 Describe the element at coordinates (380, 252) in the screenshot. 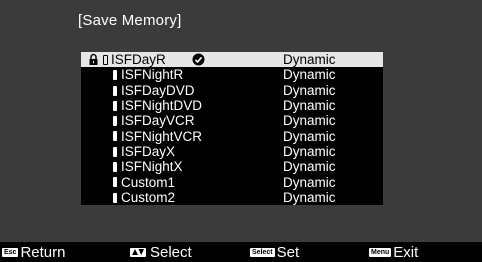

I see `menu-key-icon: Menu` at that location.